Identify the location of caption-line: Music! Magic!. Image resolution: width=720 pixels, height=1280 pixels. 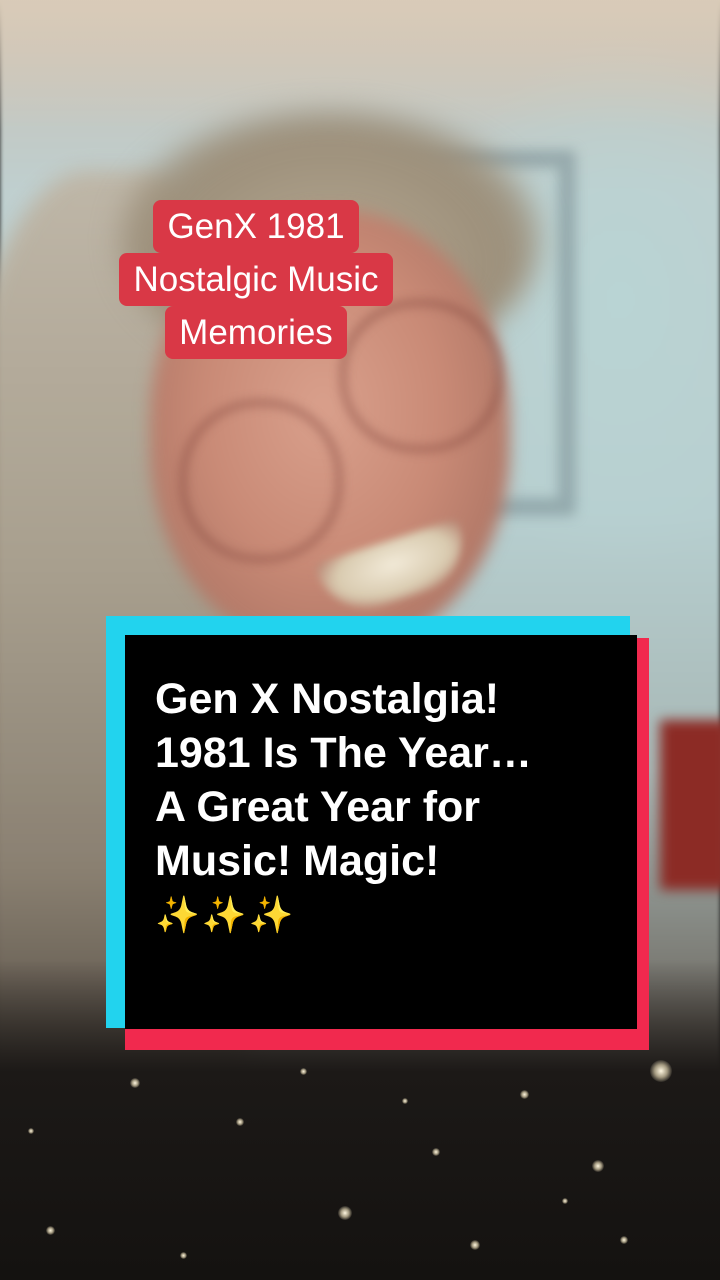
(297, 861).